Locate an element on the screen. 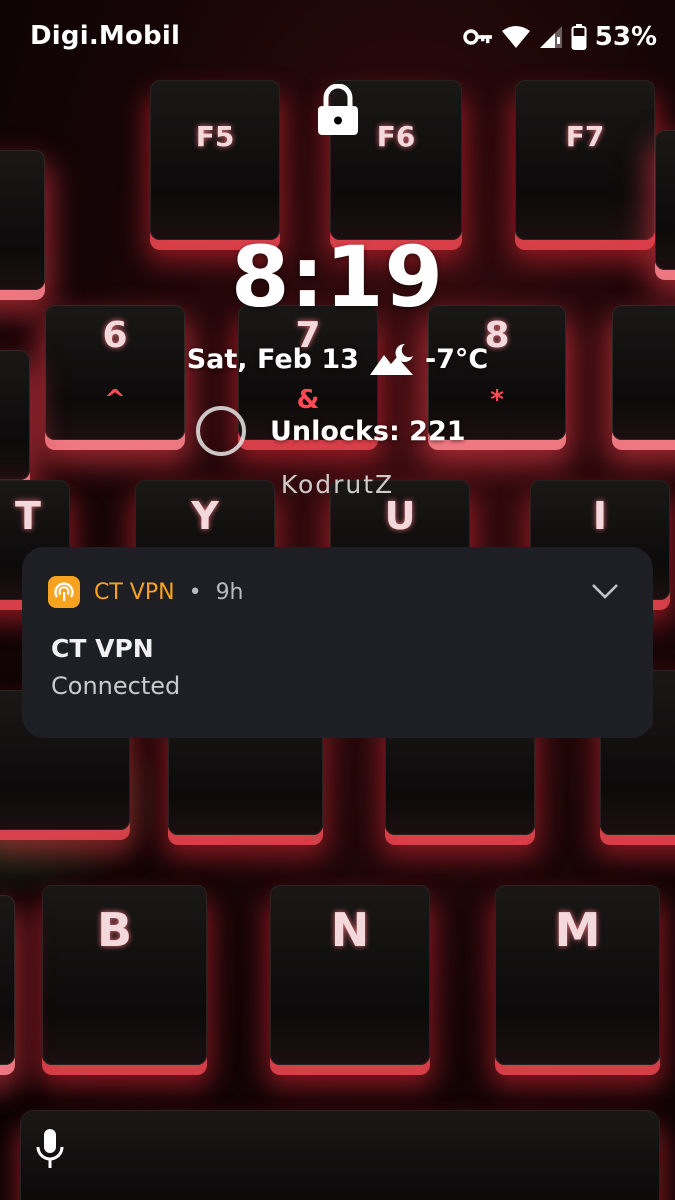 The height and width of the screenshot is (1200, 675). notification-card: CT VPN • 9h CT VPN Connected is located at coordinates (337, 642).